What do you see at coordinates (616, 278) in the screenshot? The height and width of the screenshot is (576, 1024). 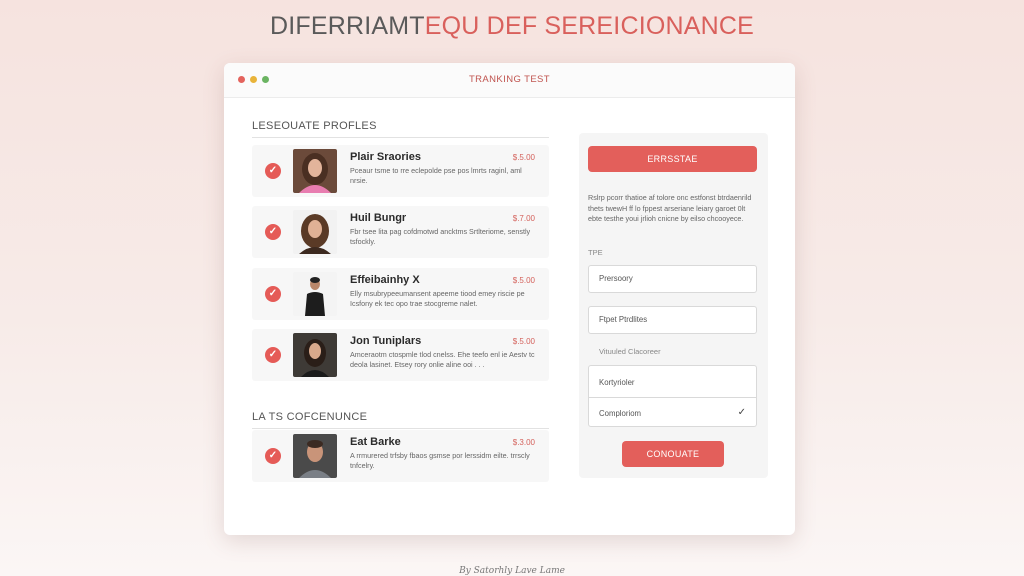 I see `select-field-1-value: Prersoory` at bounding box center [616, 278].